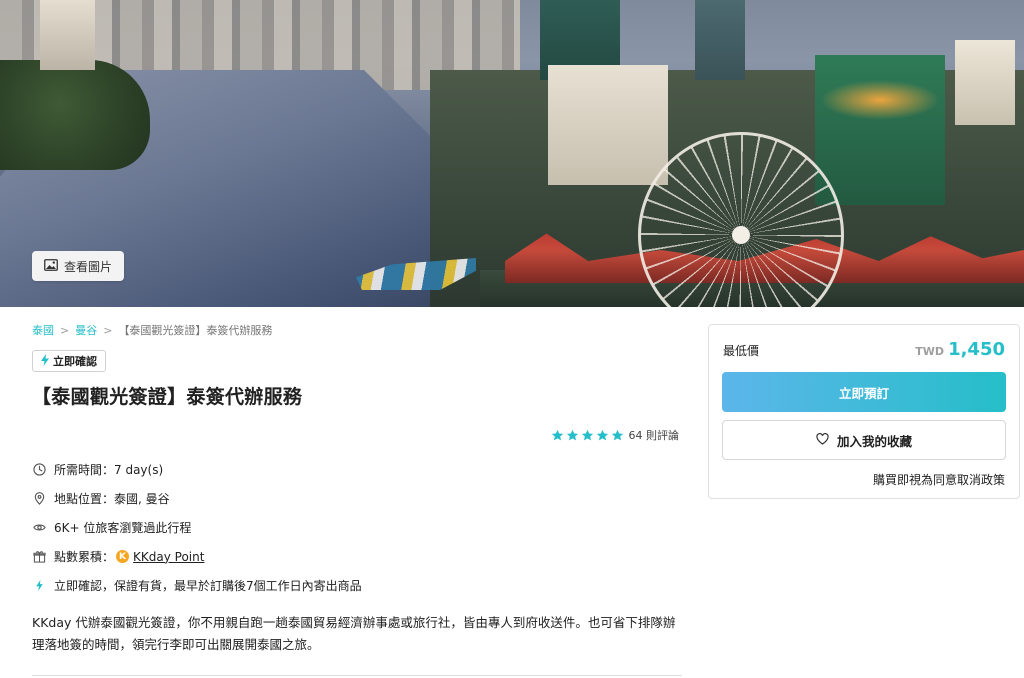  What do you see at coordinates (168, 557) in the screenshot?
I see `kkday-point-link: KKday Point` at bounding box center [168, 557].